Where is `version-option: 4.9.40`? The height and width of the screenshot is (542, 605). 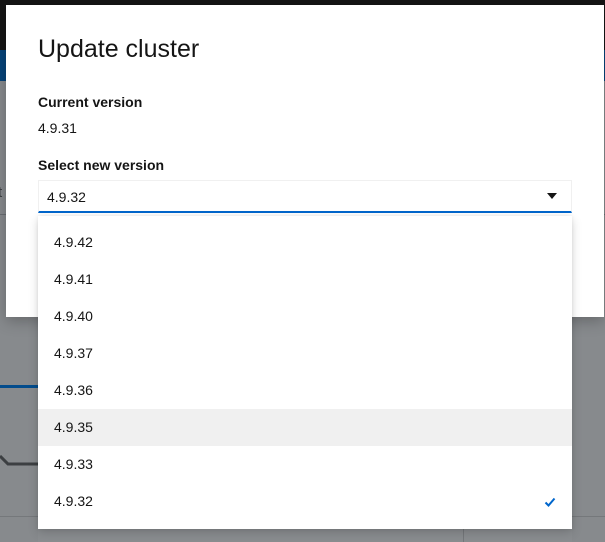
version-option: 4.9.40 is located at coordinates (305, 316).